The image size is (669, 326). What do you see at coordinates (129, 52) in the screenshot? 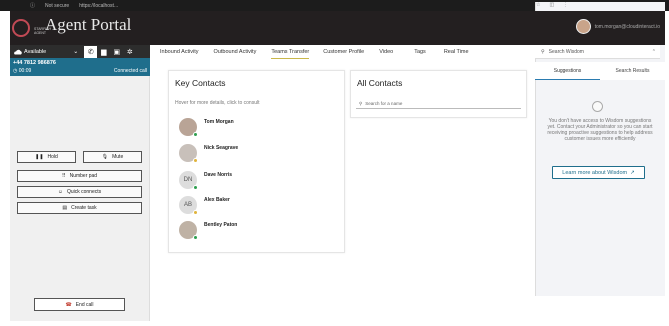
I see `settings-icon: ✲` at bounding box center [129, 52].